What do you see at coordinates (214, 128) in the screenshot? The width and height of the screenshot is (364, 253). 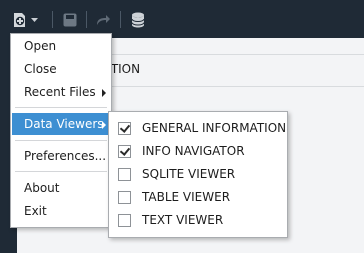 I see `submenu-item-label: GENERAL INFORMATION` at bounding box center [214, 128].